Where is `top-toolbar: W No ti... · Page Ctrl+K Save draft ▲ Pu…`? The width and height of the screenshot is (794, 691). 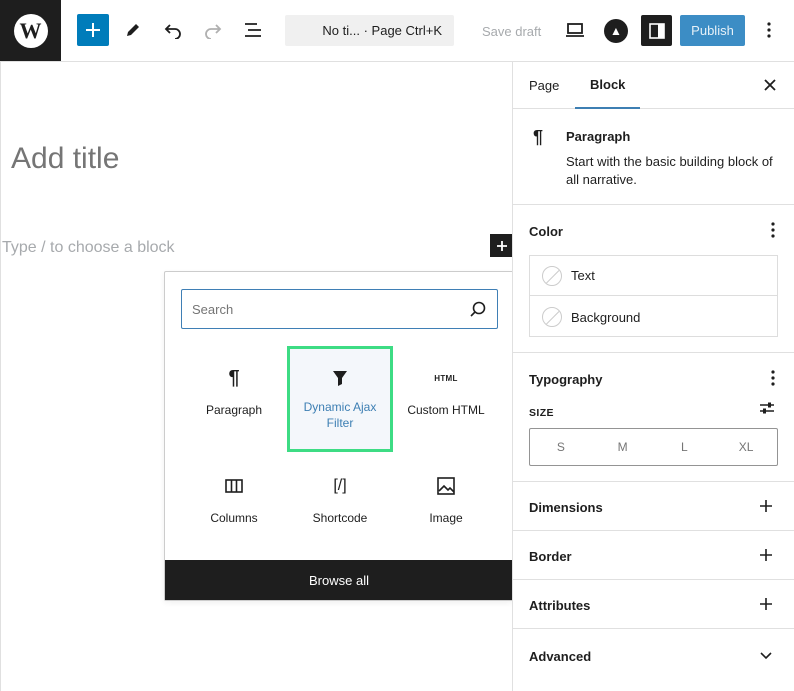
top-toolbar: W No ti... · Page Ctrl+K Save draft ▲ Pu… is located at coordinates (397, 31).